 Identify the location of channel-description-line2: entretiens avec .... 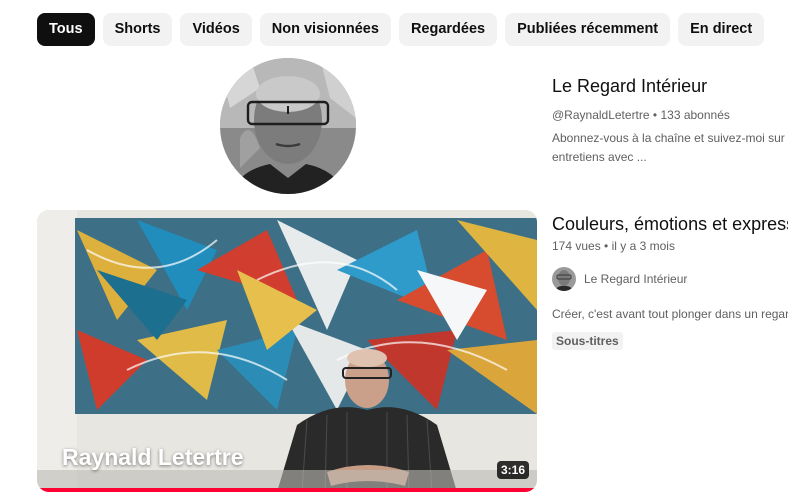
(599, 157).